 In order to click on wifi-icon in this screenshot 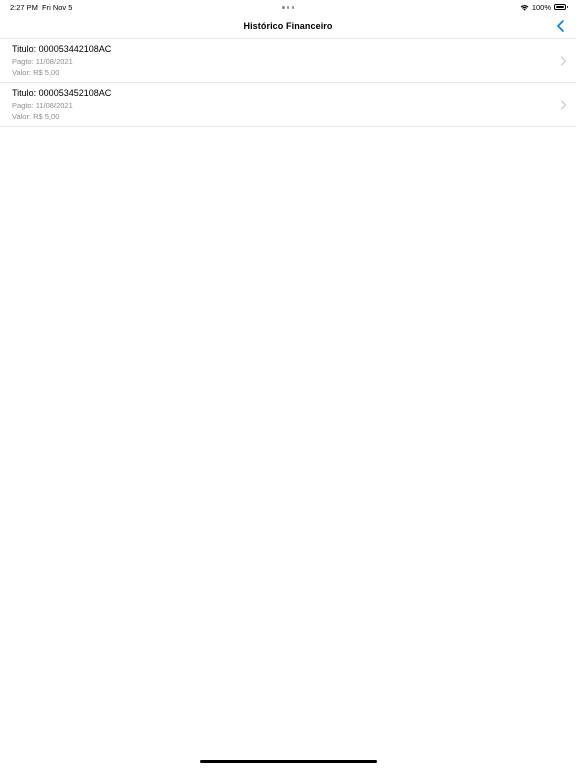, I will do `click(524, 7)`.